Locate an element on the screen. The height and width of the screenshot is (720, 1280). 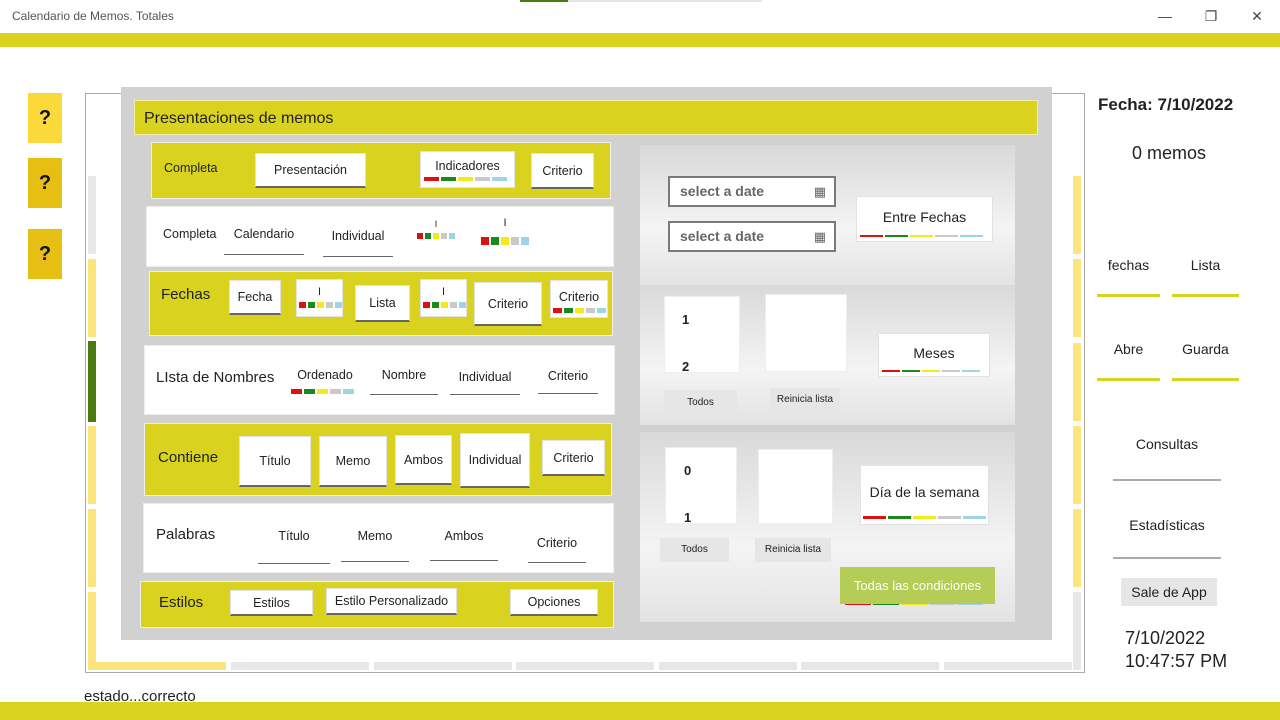
window-title: Calendario de Memos. Totales is located at coordinates (93, 16).